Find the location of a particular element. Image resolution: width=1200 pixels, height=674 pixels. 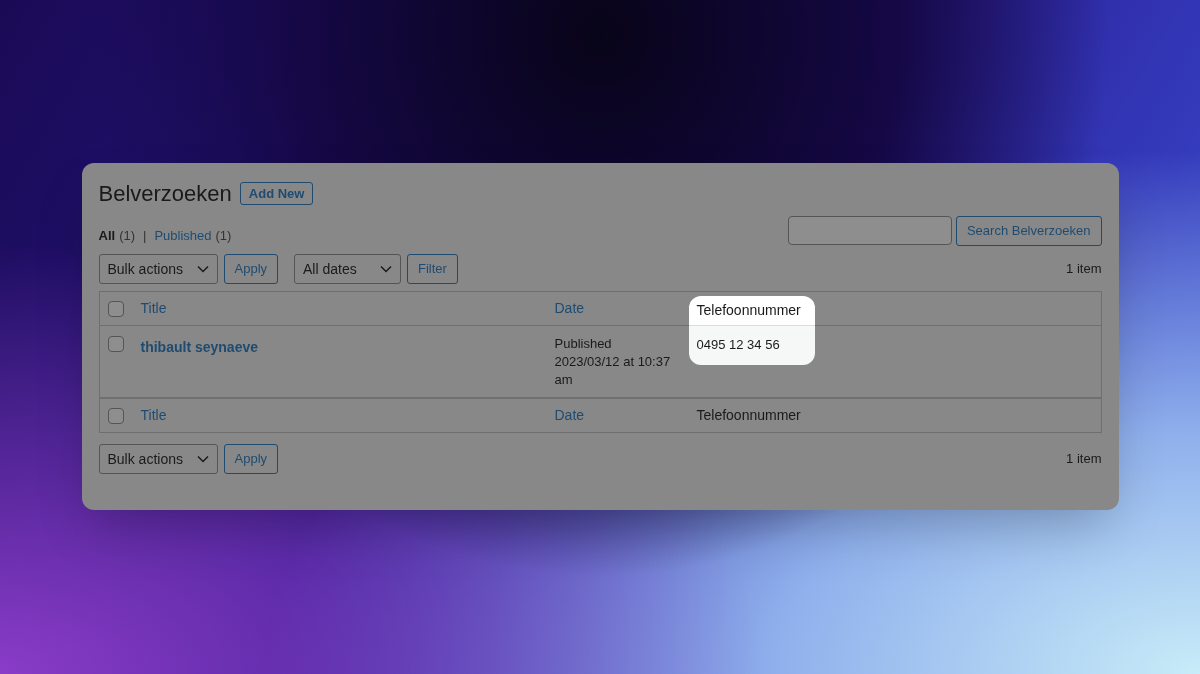

view-filter-link: All is located at coordinates (107, 235).